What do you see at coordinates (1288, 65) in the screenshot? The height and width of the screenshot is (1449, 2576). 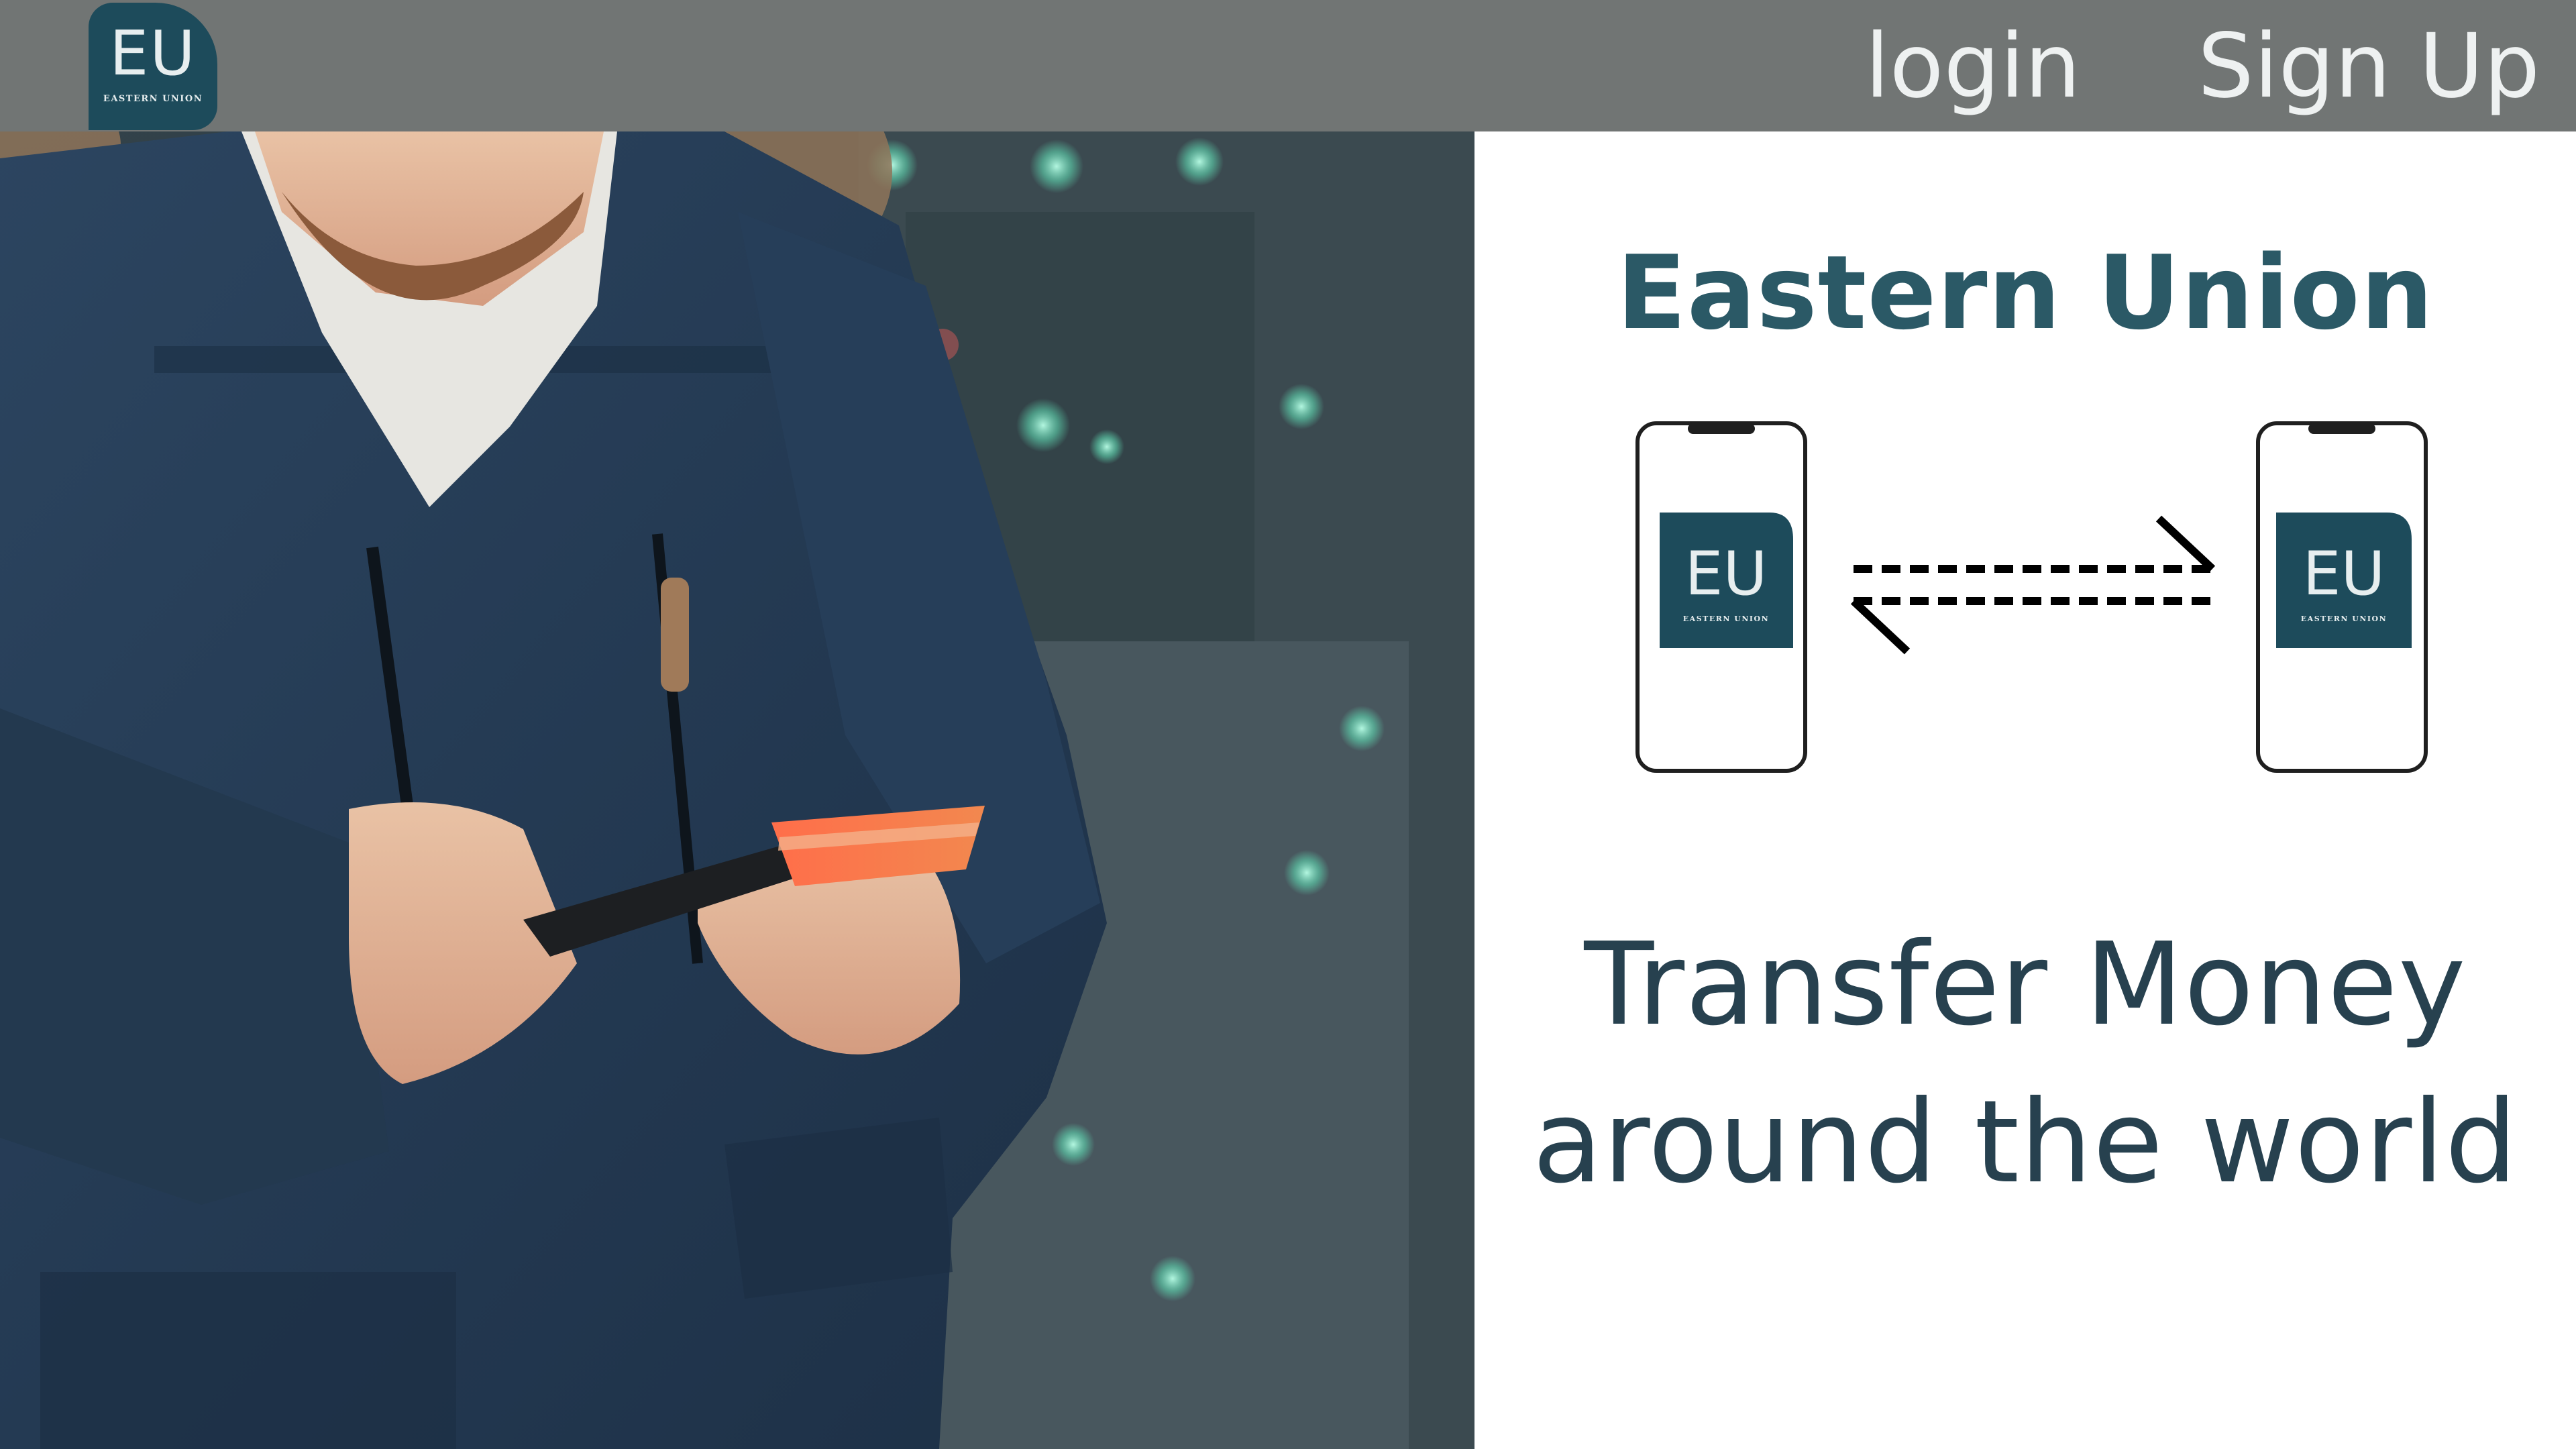 I see `top-bar: EU EASTERN UNION login Sign Up` at bounding box center [1288, 65].